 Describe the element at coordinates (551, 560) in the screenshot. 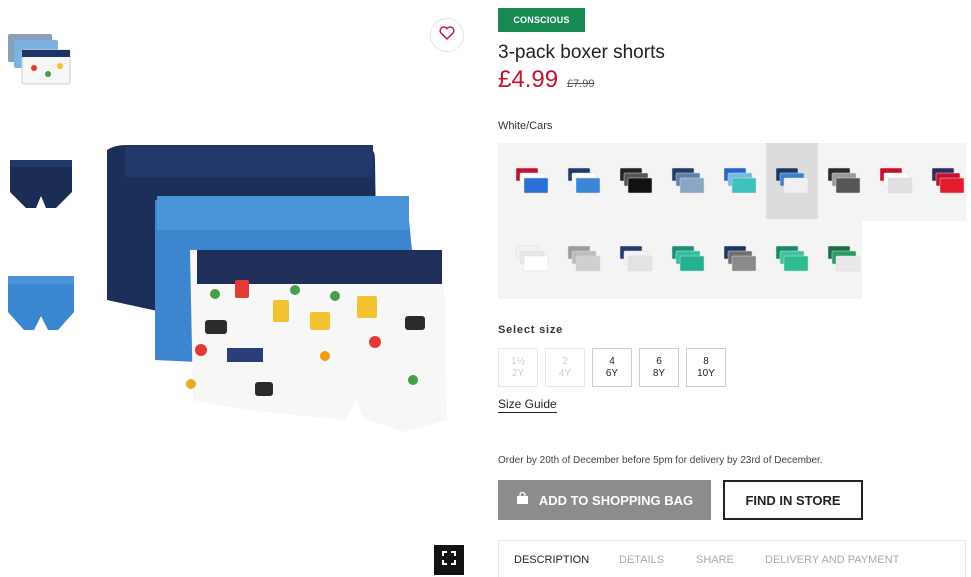

I see `tab-description: DESCRIPTION` at that location.